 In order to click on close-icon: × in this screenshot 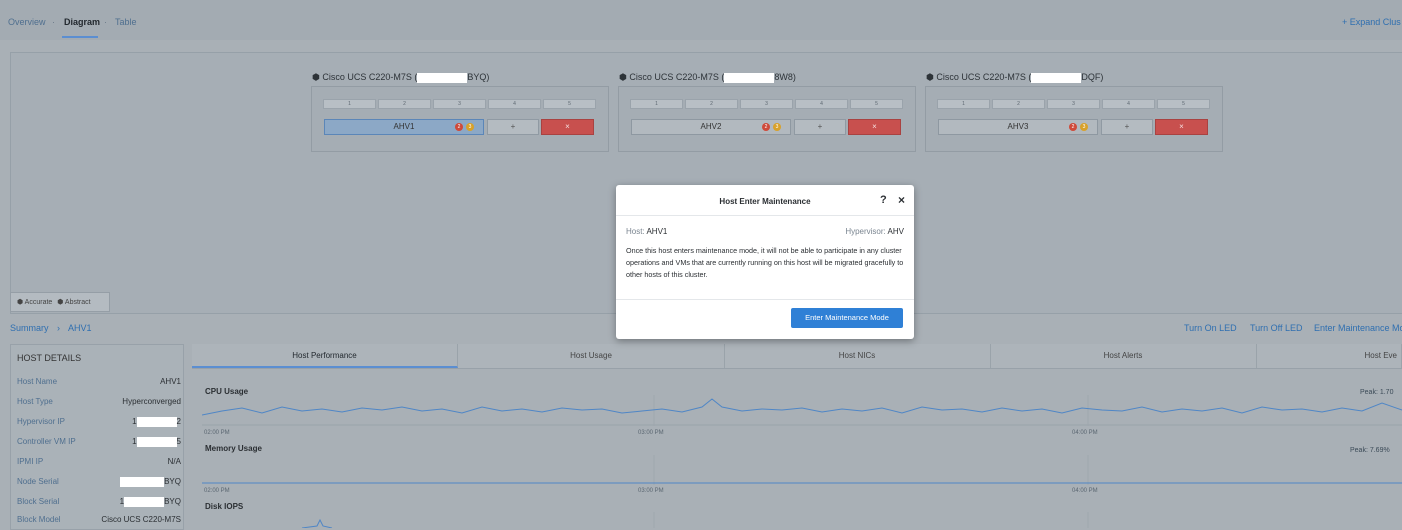, I will do `click(901, 200)`.